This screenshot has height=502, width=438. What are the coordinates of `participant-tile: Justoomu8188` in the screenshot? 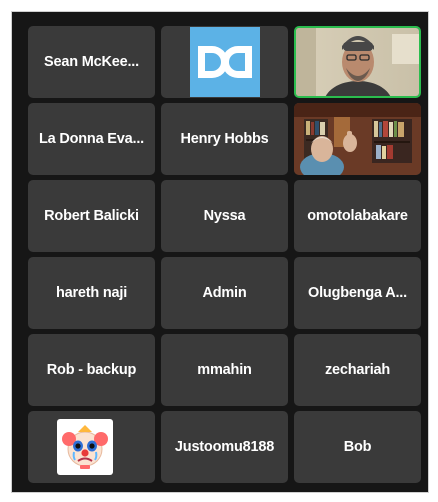 It's located at (224, 447).